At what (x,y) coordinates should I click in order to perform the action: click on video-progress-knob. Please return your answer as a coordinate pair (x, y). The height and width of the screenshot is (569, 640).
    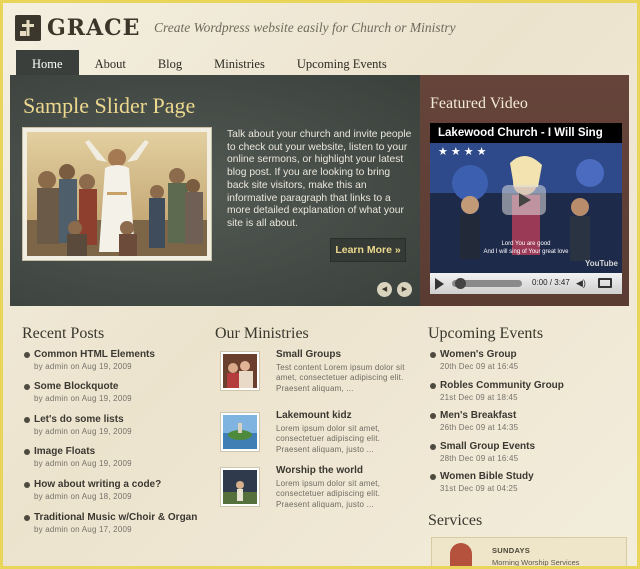
    Looking at the image, I should click on (460, 283).